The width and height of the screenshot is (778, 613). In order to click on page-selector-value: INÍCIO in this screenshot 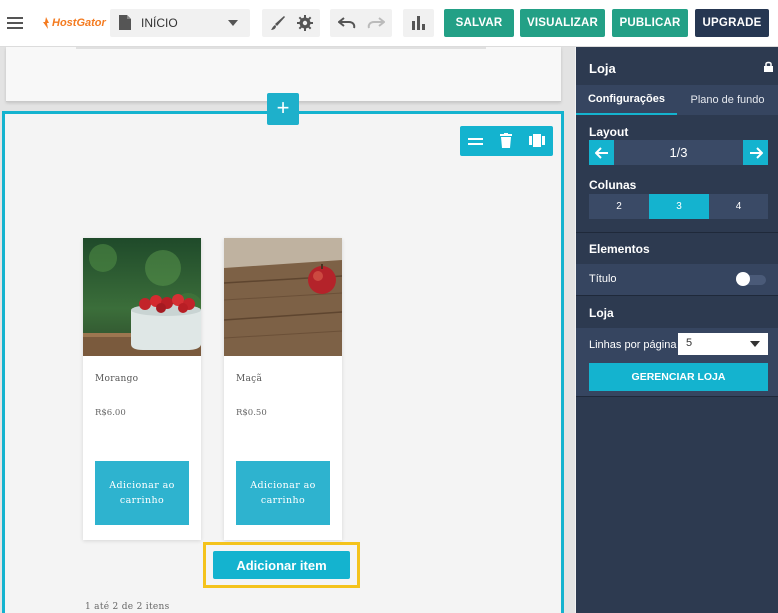, I will do `click(159, 23)`.